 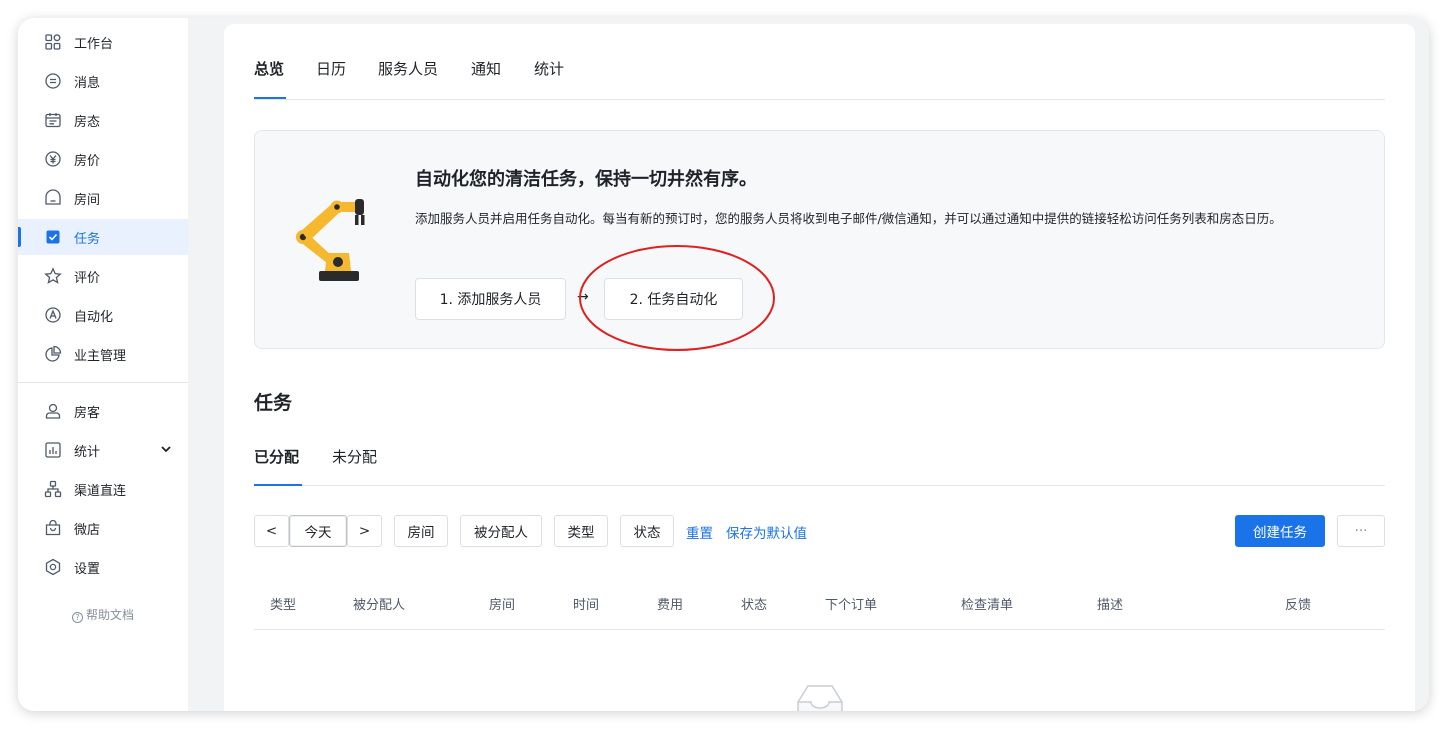 What do you see at coordinates (53, 354) in the screenshot?
I see `pie-icon` at bounding box center [53, 354].